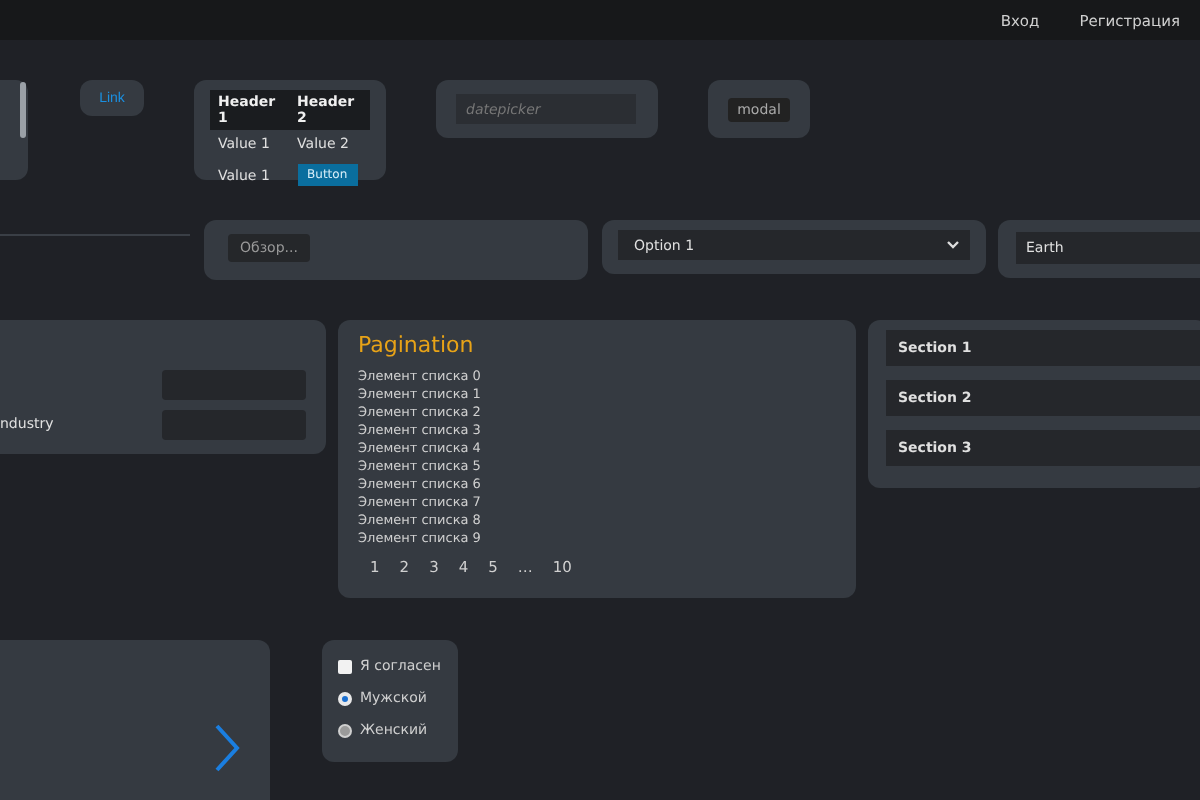  Describe the element at coordinates (417, 345) in the screenshot. I see `pagination-title: Pagination` at that location.